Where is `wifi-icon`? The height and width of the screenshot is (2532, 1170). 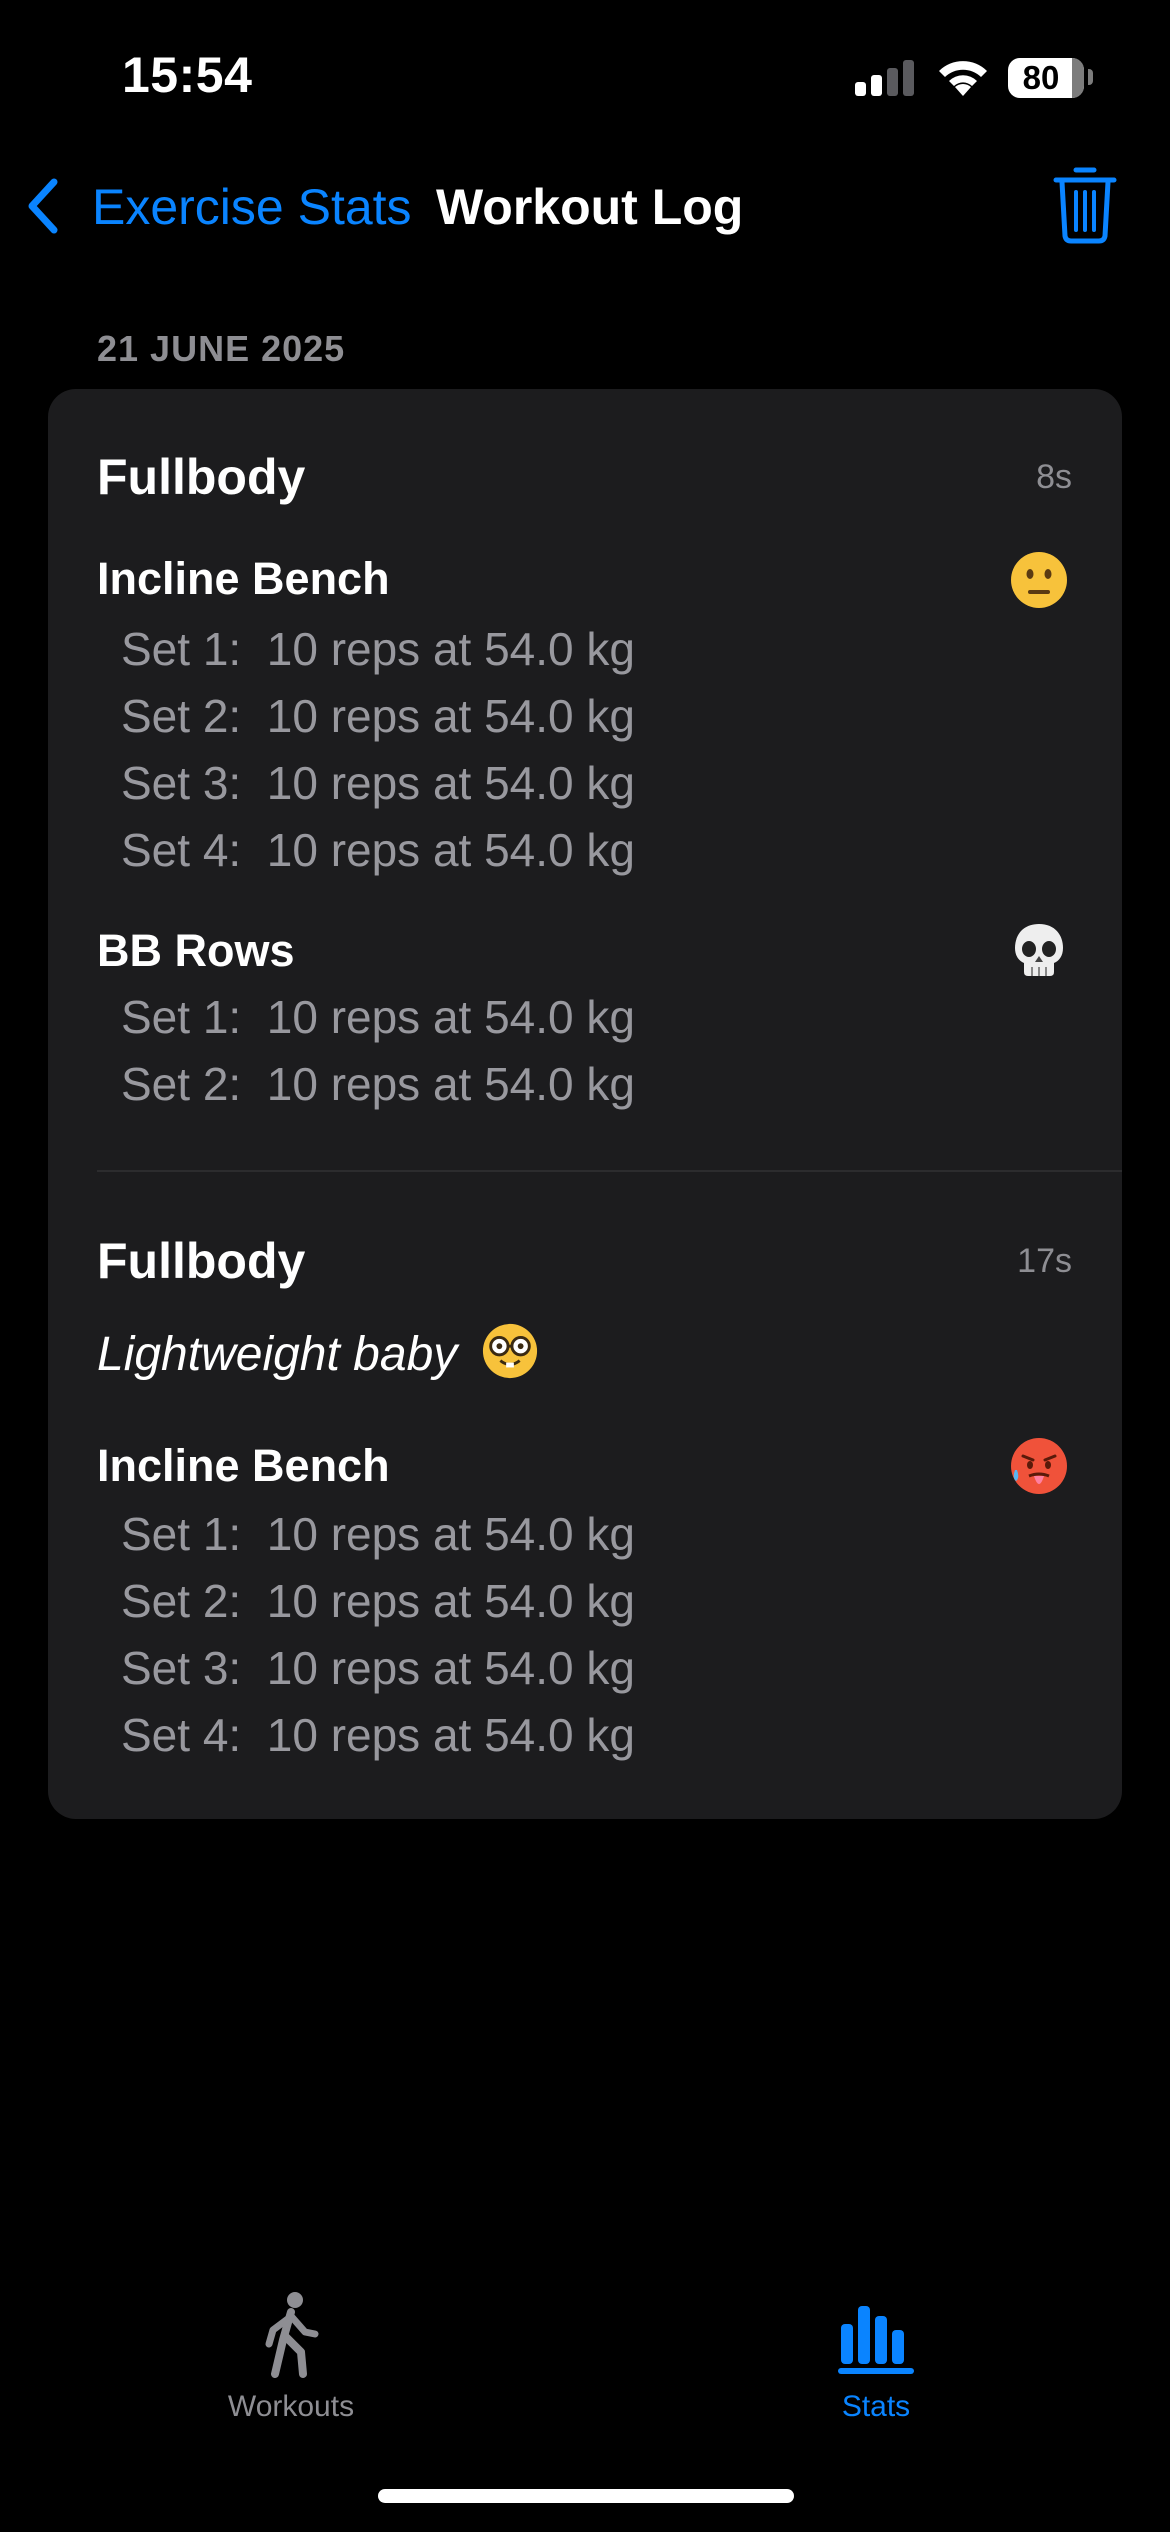 wifi-icon is located at coordinates (963, 78).